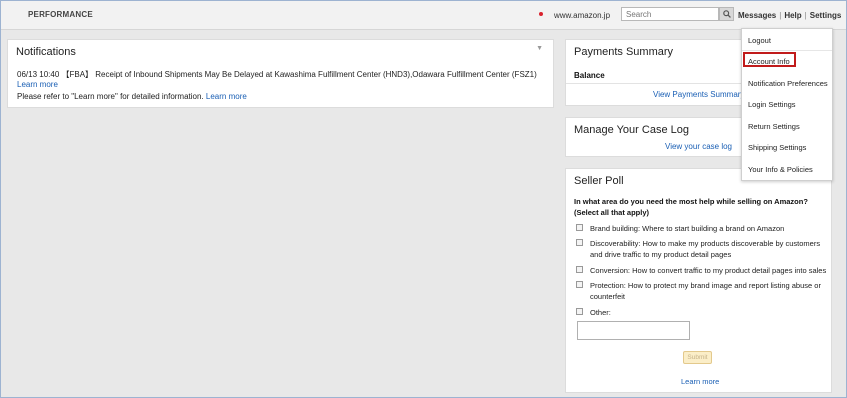  Describe the element at coordinates (599, 181) in the screenshot. I see `poll-title: Seller Poll` at that location.